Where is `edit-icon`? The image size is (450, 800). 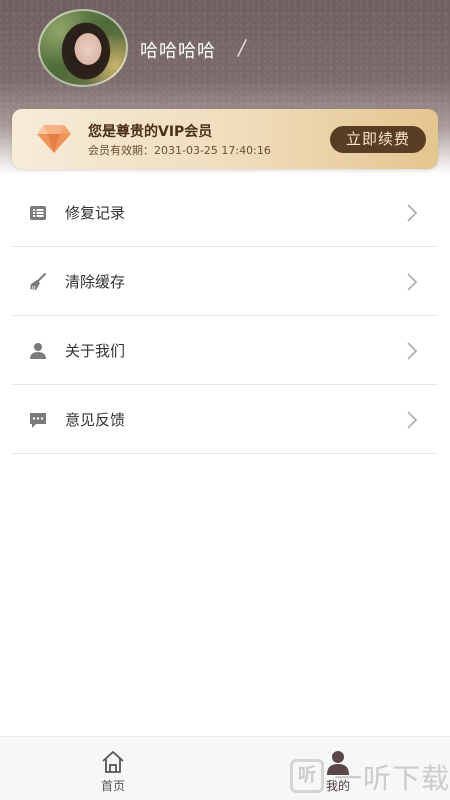 edit-icon is located at coordinates (242, 48).